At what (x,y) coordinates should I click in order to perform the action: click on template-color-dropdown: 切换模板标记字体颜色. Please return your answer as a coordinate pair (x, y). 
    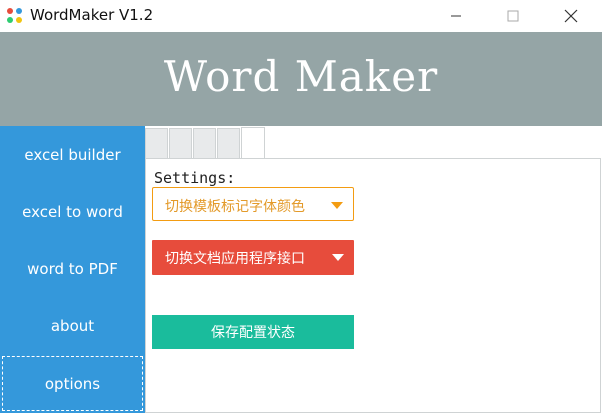
    Looking at the image, I should click on (253, 204).